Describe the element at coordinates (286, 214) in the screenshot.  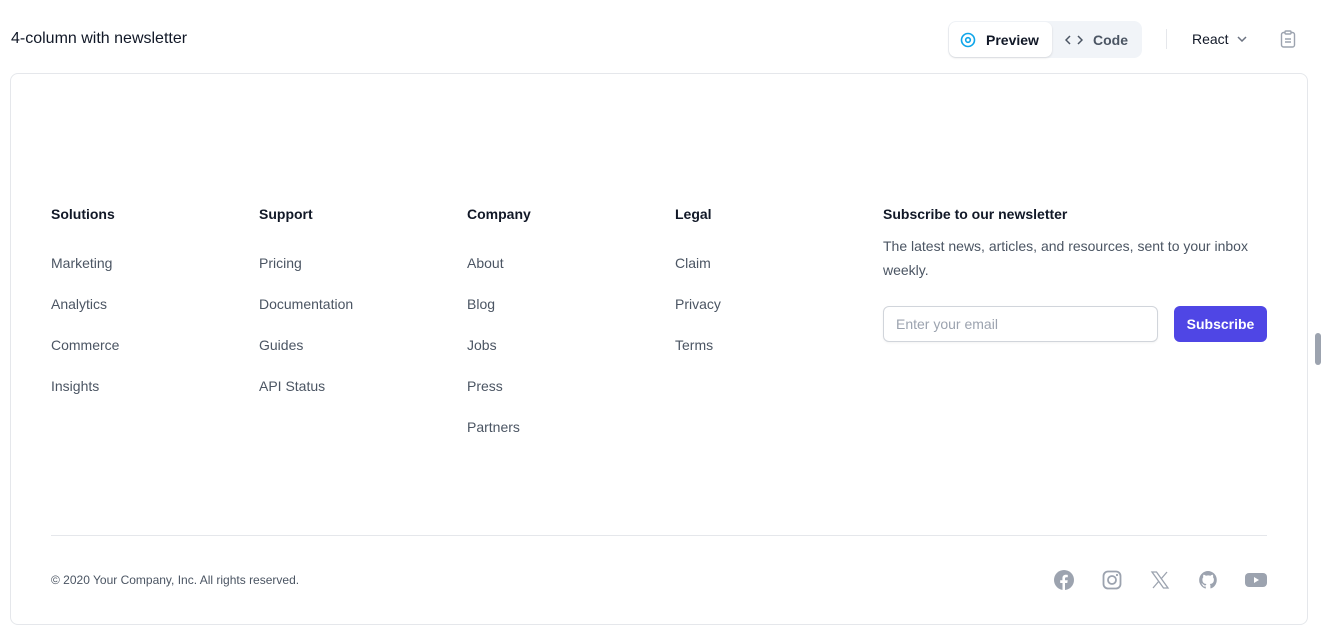
I see `column-heading: Support` at that location.